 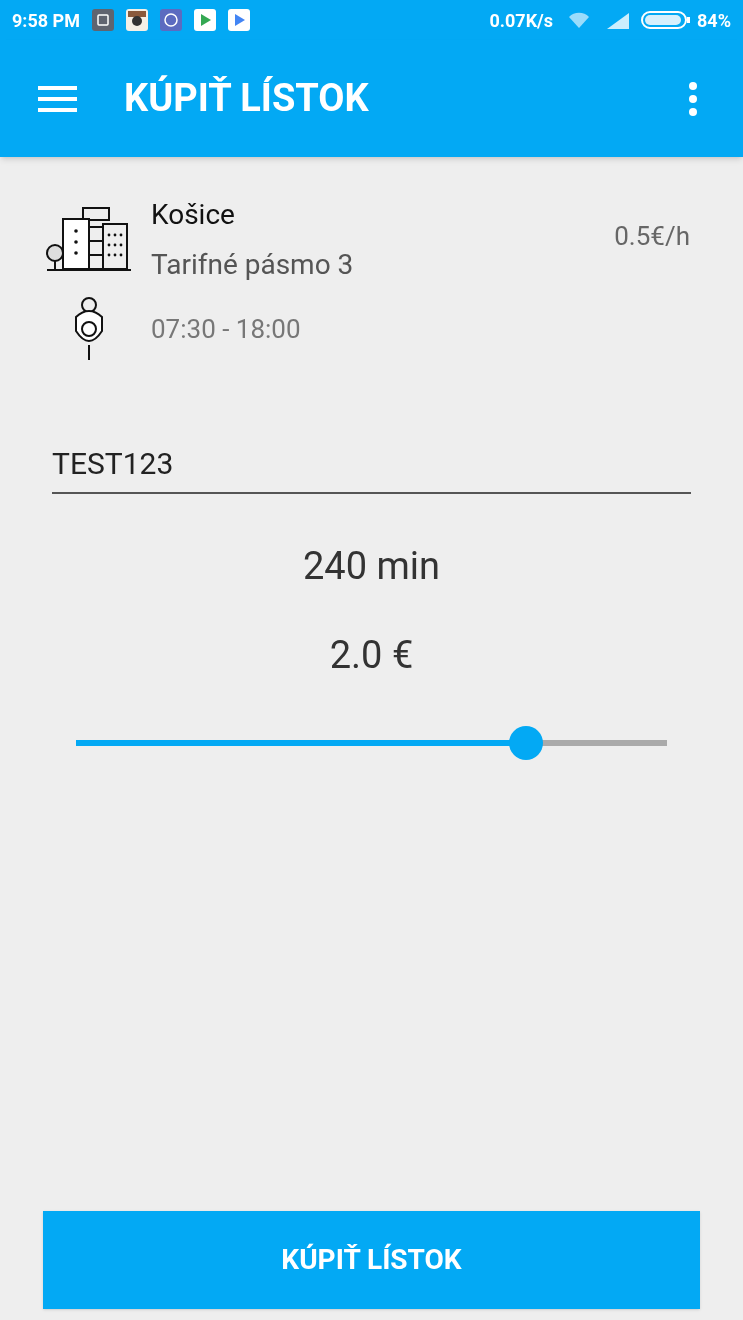 What do you see at coordinates (371, 743) in the screenshot?
I see `duration-slider` at bounding box center [371, 743].